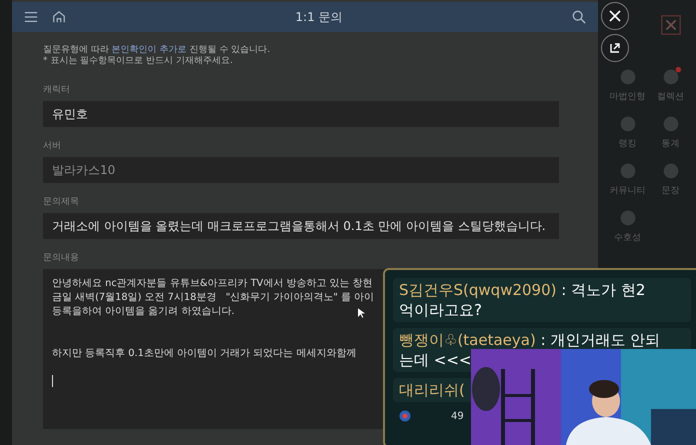 Image resolution: width=696 pixels, height=445 pixels. What do you see at coordinates (627, 143) in the screenshot?
I see `menu-item-label: 랭킹` at bounding box center [627, 143].